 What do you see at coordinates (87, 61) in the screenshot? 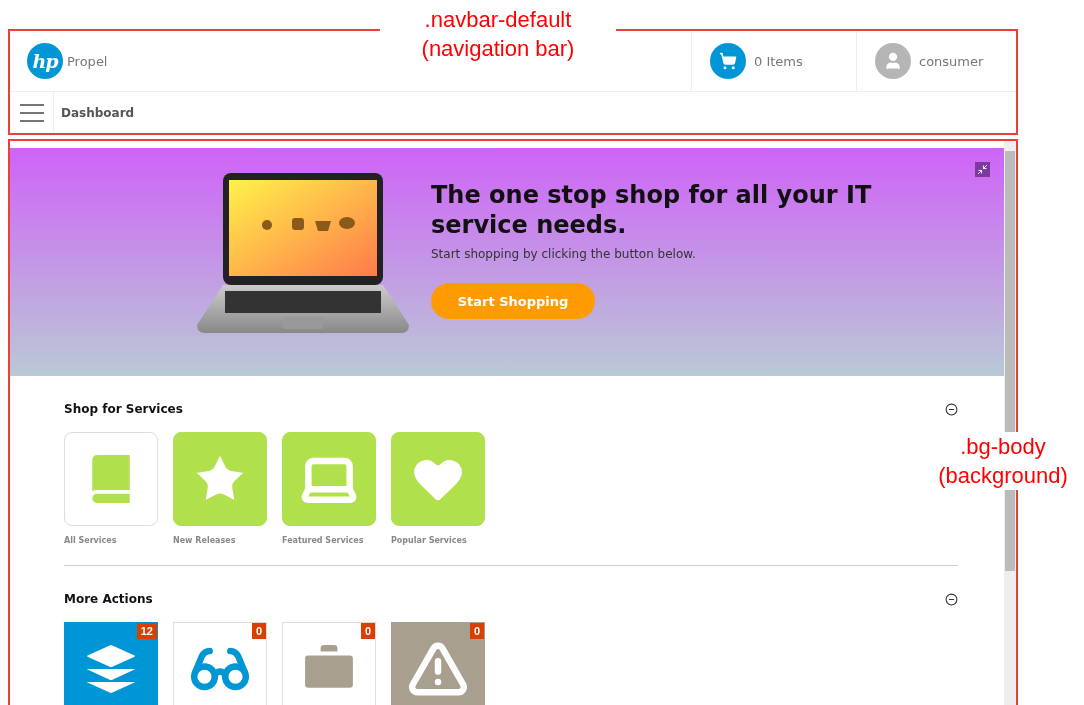
I see `brand-name: Propel` at bounding box center [87, 61].